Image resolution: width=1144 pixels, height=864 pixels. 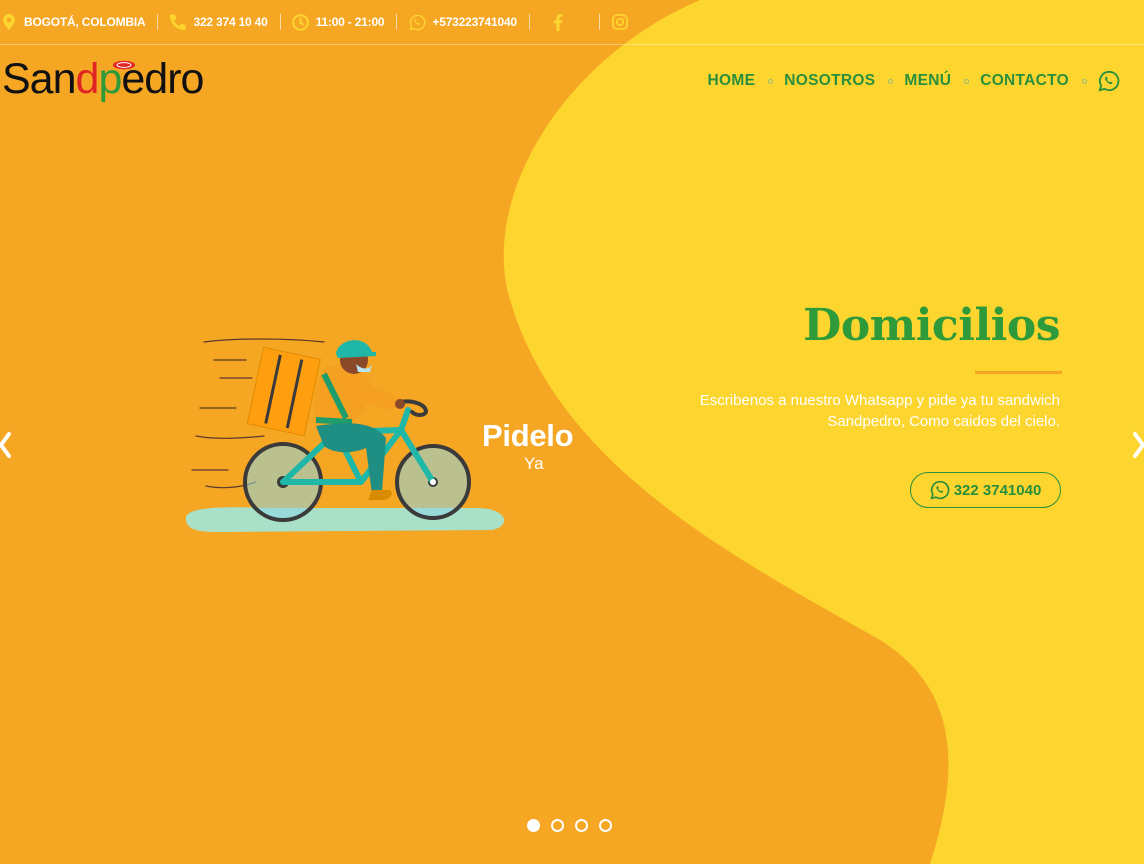 I want to click on site-logo: Sandpedro, so click(x=103, y=79).